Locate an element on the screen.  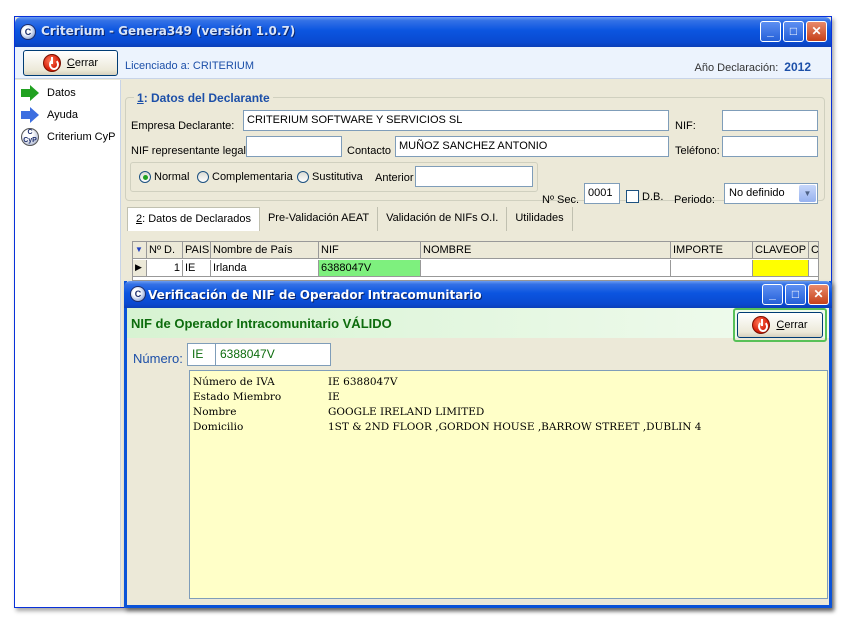
dialog-close-focus-ring: Cerrar is located at coordinates (780, 325).